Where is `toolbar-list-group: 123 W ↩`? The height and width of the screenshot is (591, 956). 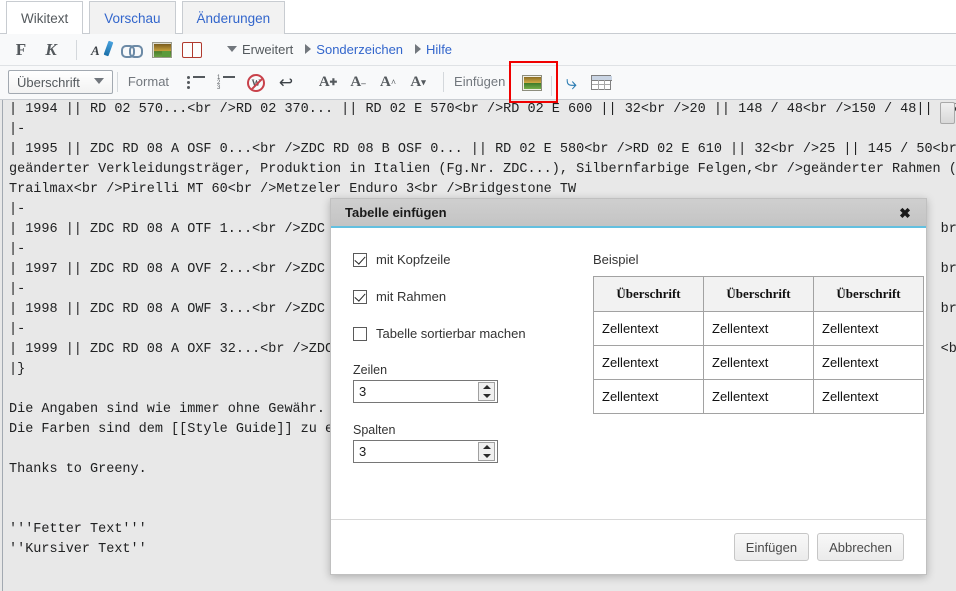
toolbar-list-group: 123 W ↩ is located at coordinates (241, 82).